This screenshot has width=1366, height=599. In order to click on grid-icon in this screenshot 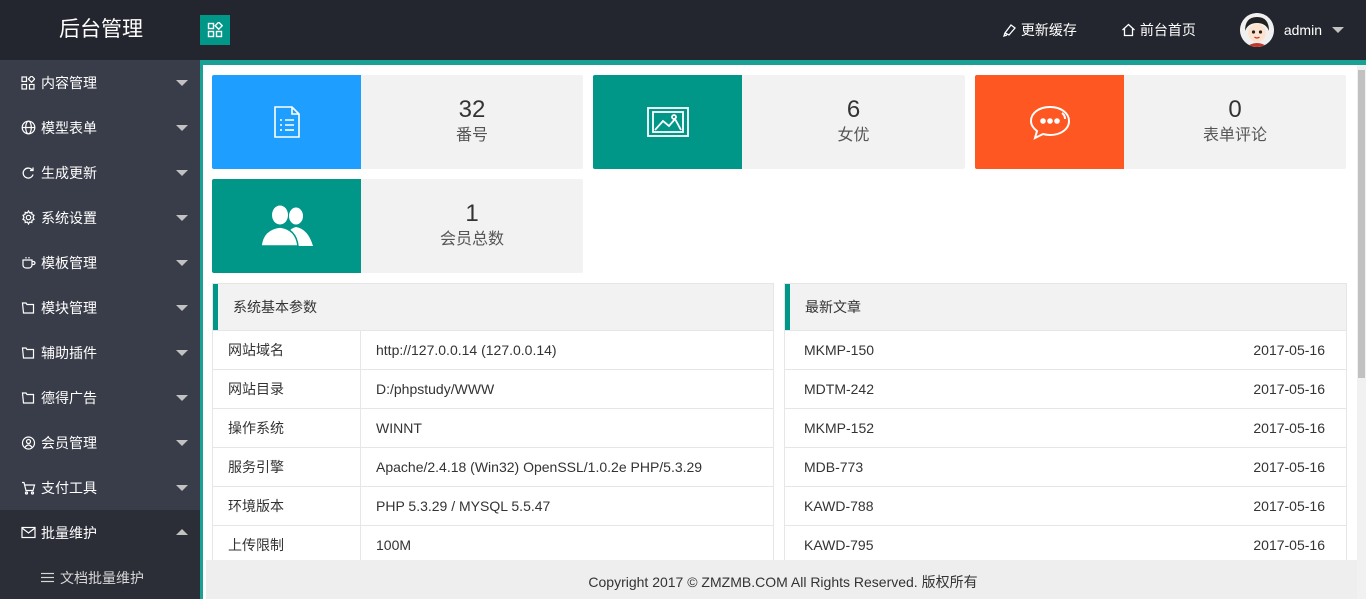, I will do `click(28, 83)`.